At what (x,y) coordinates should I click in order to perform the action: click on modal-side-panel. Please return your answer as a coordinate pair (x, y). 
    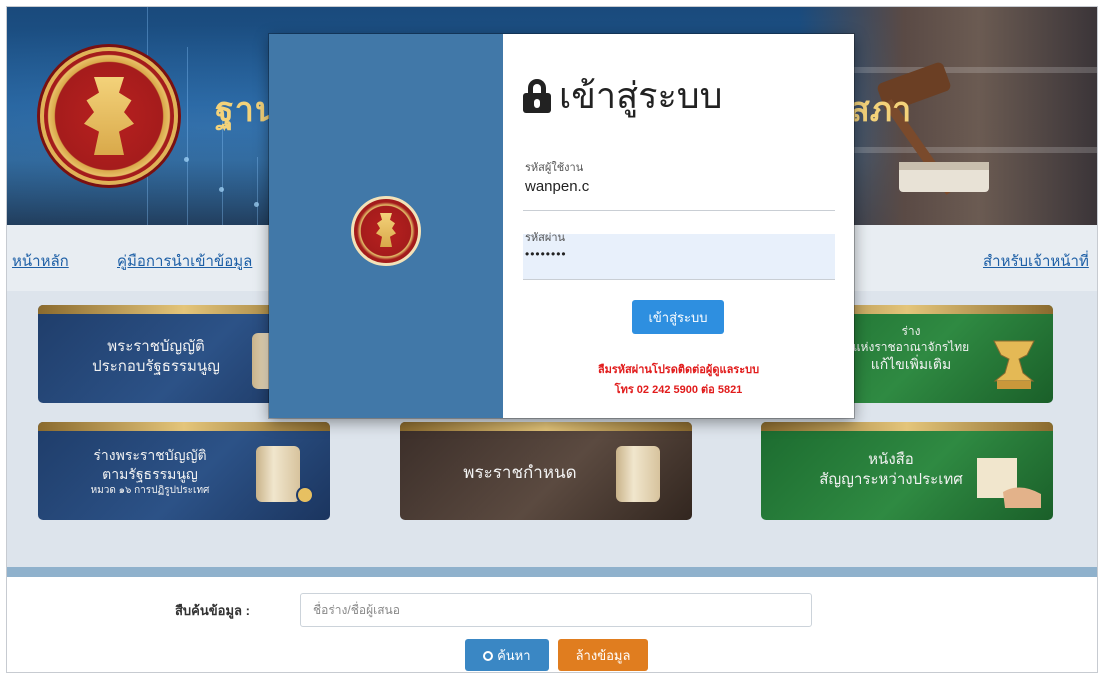
    Looking at the image, I should click on (386, 226).